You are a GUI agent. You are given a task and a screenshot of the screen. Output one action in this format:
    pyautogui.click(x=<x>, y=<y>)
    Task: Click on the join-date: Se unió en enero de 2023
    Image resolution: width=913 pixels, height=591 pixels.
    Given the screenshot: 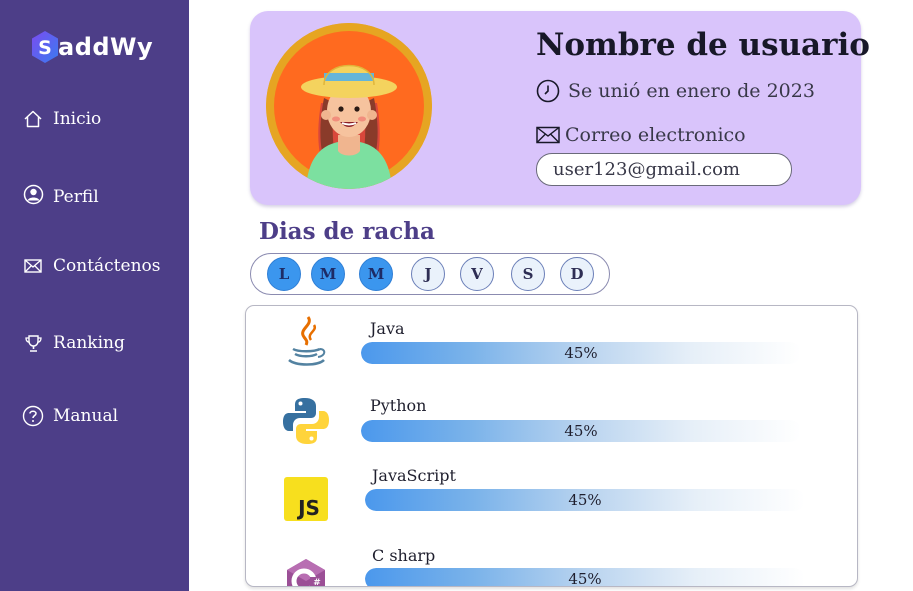 What is the action you would take?
    pyautogui.click(x=675, y=91)
    